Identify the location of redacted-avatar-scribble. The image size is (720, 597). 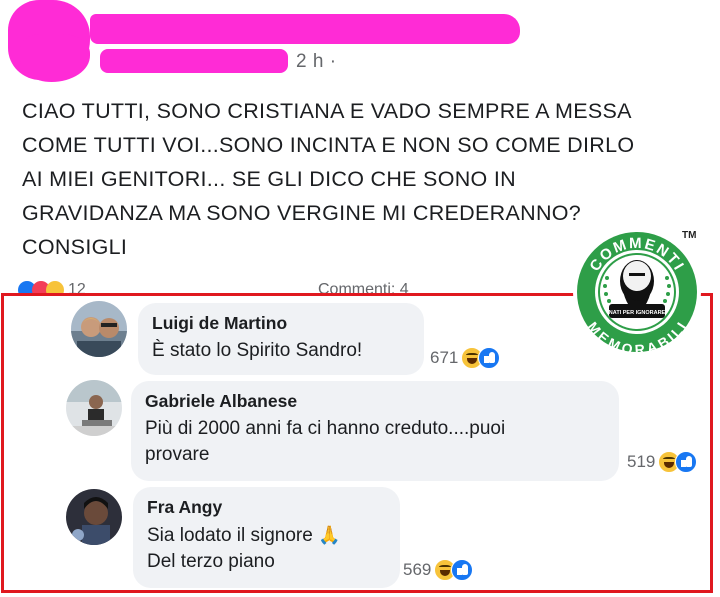
(55, 58).